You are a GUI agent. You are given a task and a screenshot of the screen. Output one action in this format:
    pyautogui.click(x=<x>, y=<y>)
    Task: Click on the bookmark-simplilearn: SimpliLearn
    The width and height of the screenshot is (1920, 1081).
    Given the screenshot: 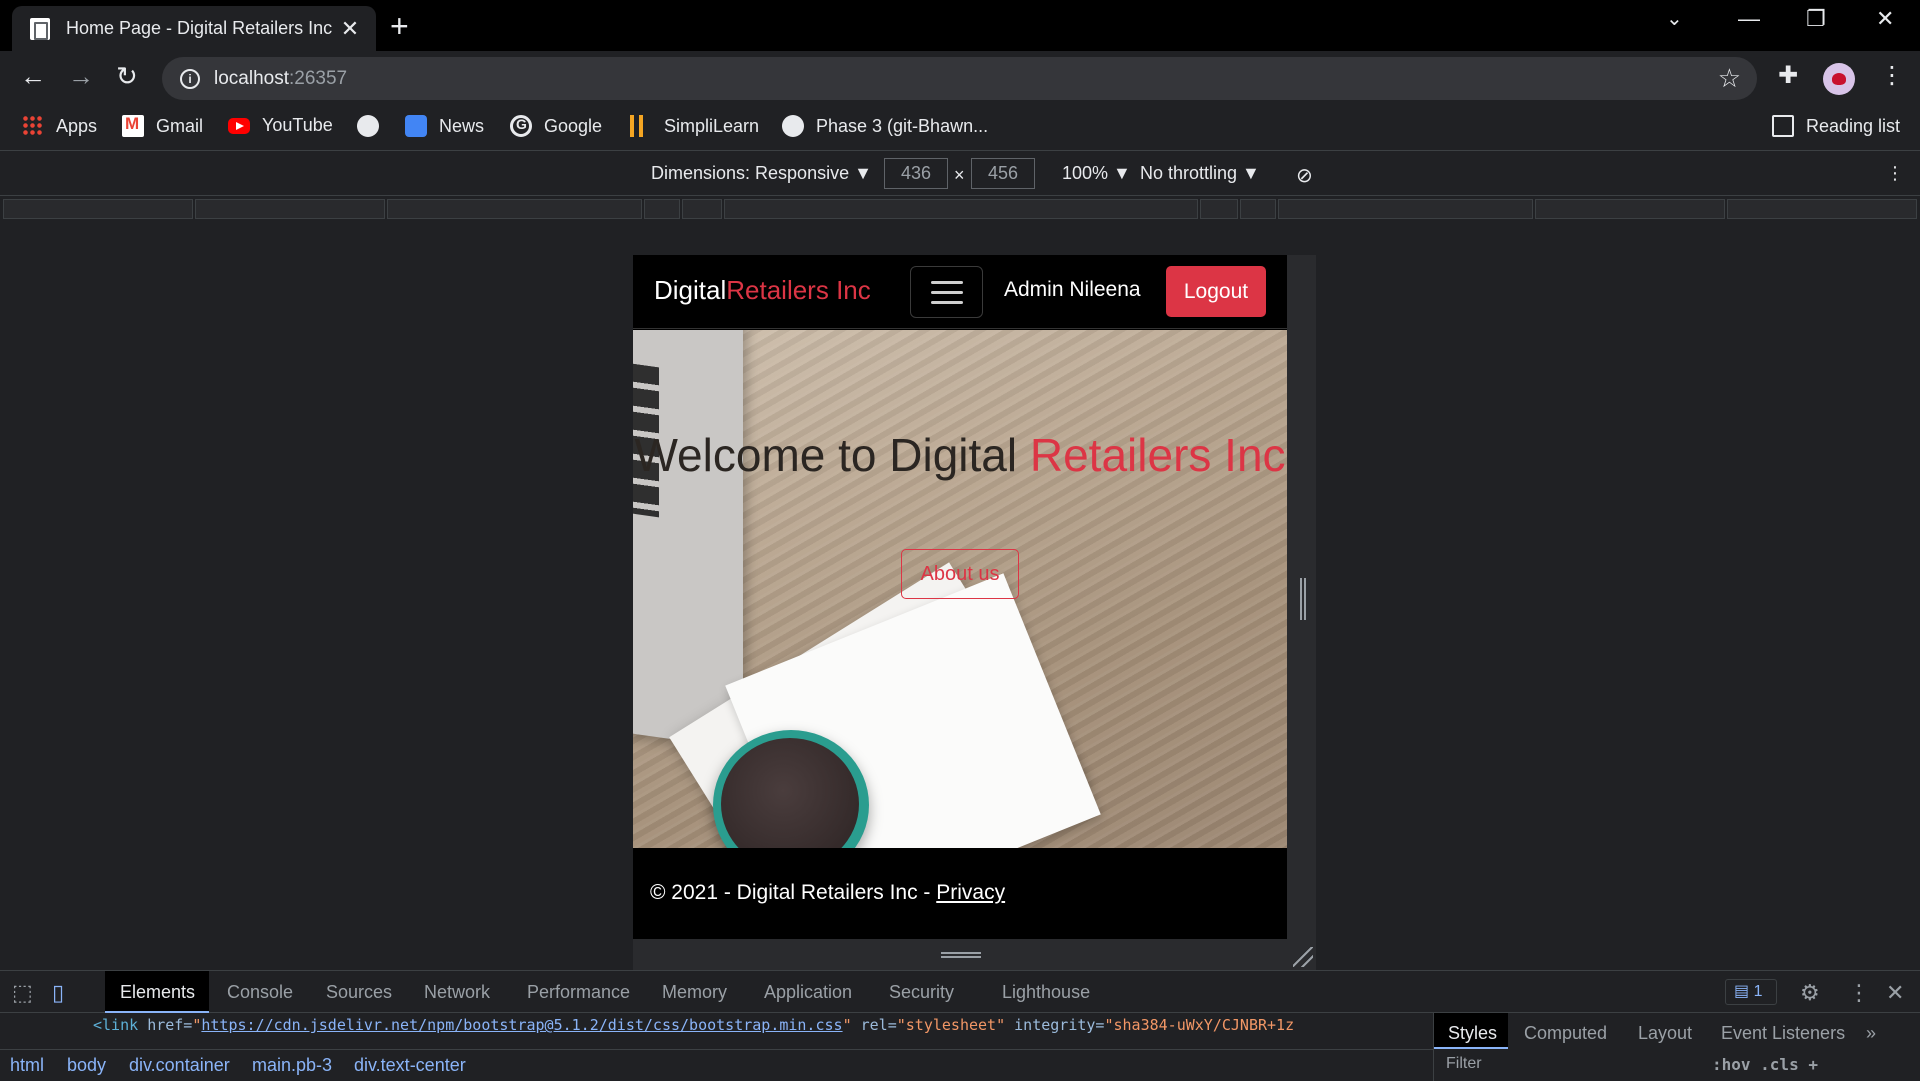 What is the action you would take?
    pyautogui.click(x=694, y=126)
    